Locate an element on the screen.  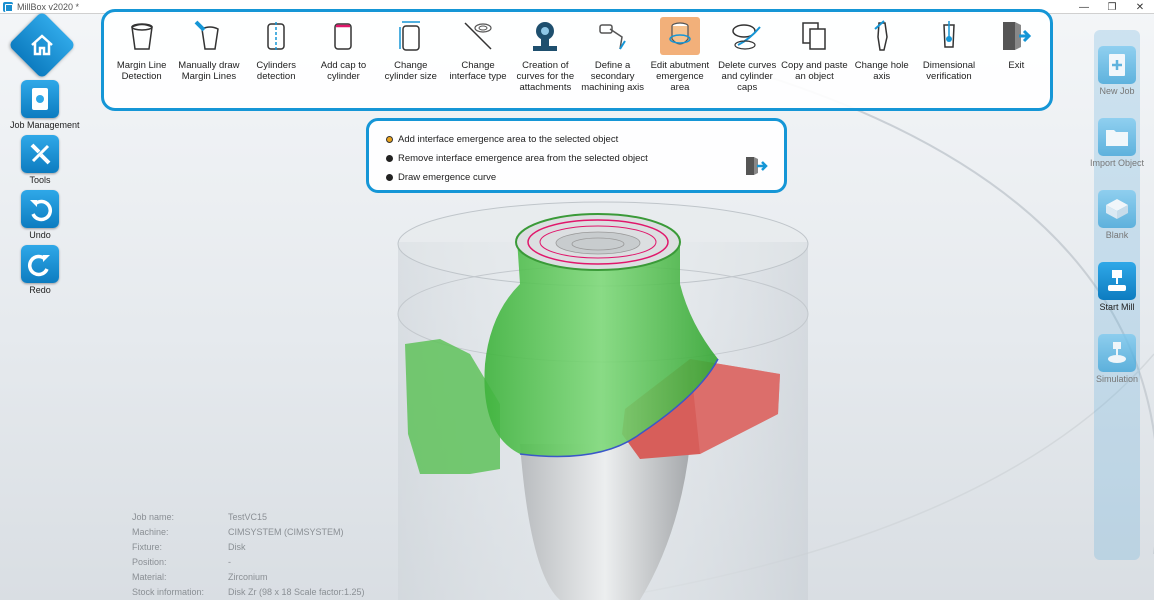
option-label: Draw emergence curve is located at coordinates (447, 177).